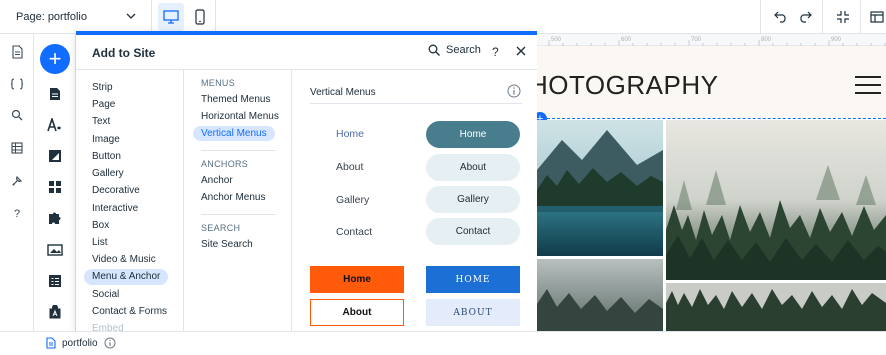 Image resolution: width=886 pixels, height=355 pixels. I want to click on panel-header: Add to Site Search ?, so click(306, 52).